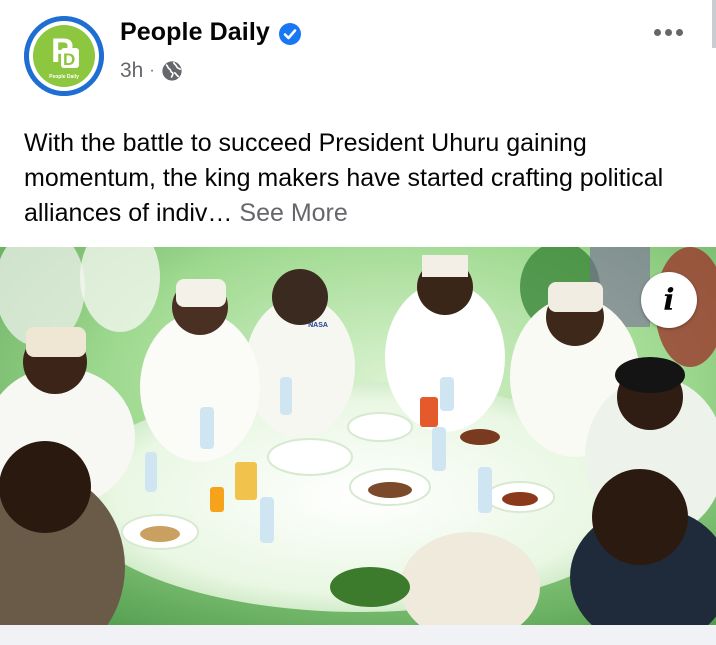  What do you see at coordinates (714, 24) in the screenshot?
I see `scroll-edge` at bounding box center [714, 24].